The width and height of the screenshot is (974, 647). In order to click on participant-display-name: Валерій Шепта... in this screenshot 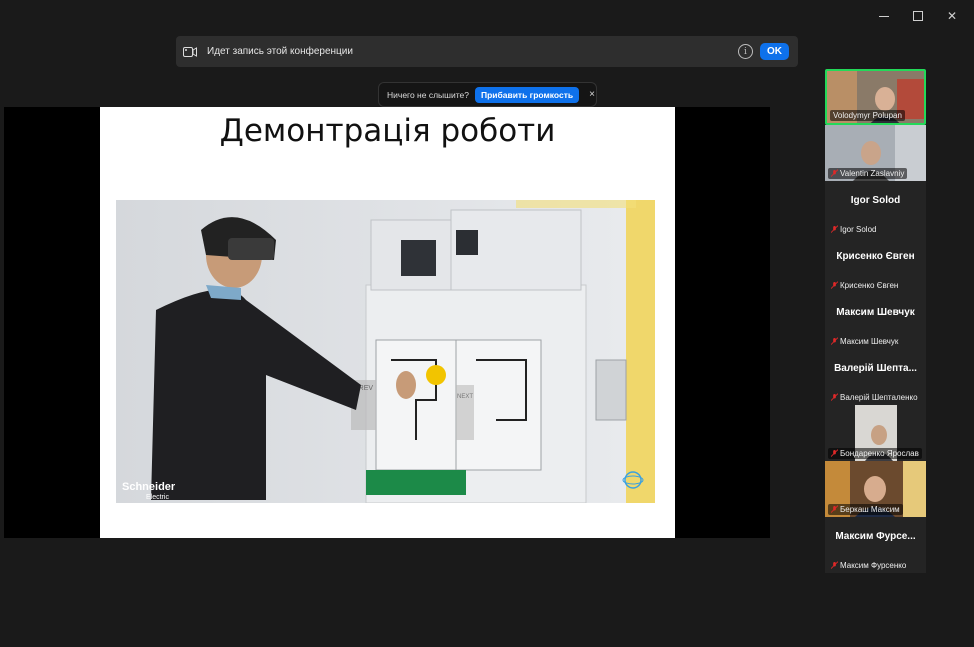, I will do `click(875, 368)`.